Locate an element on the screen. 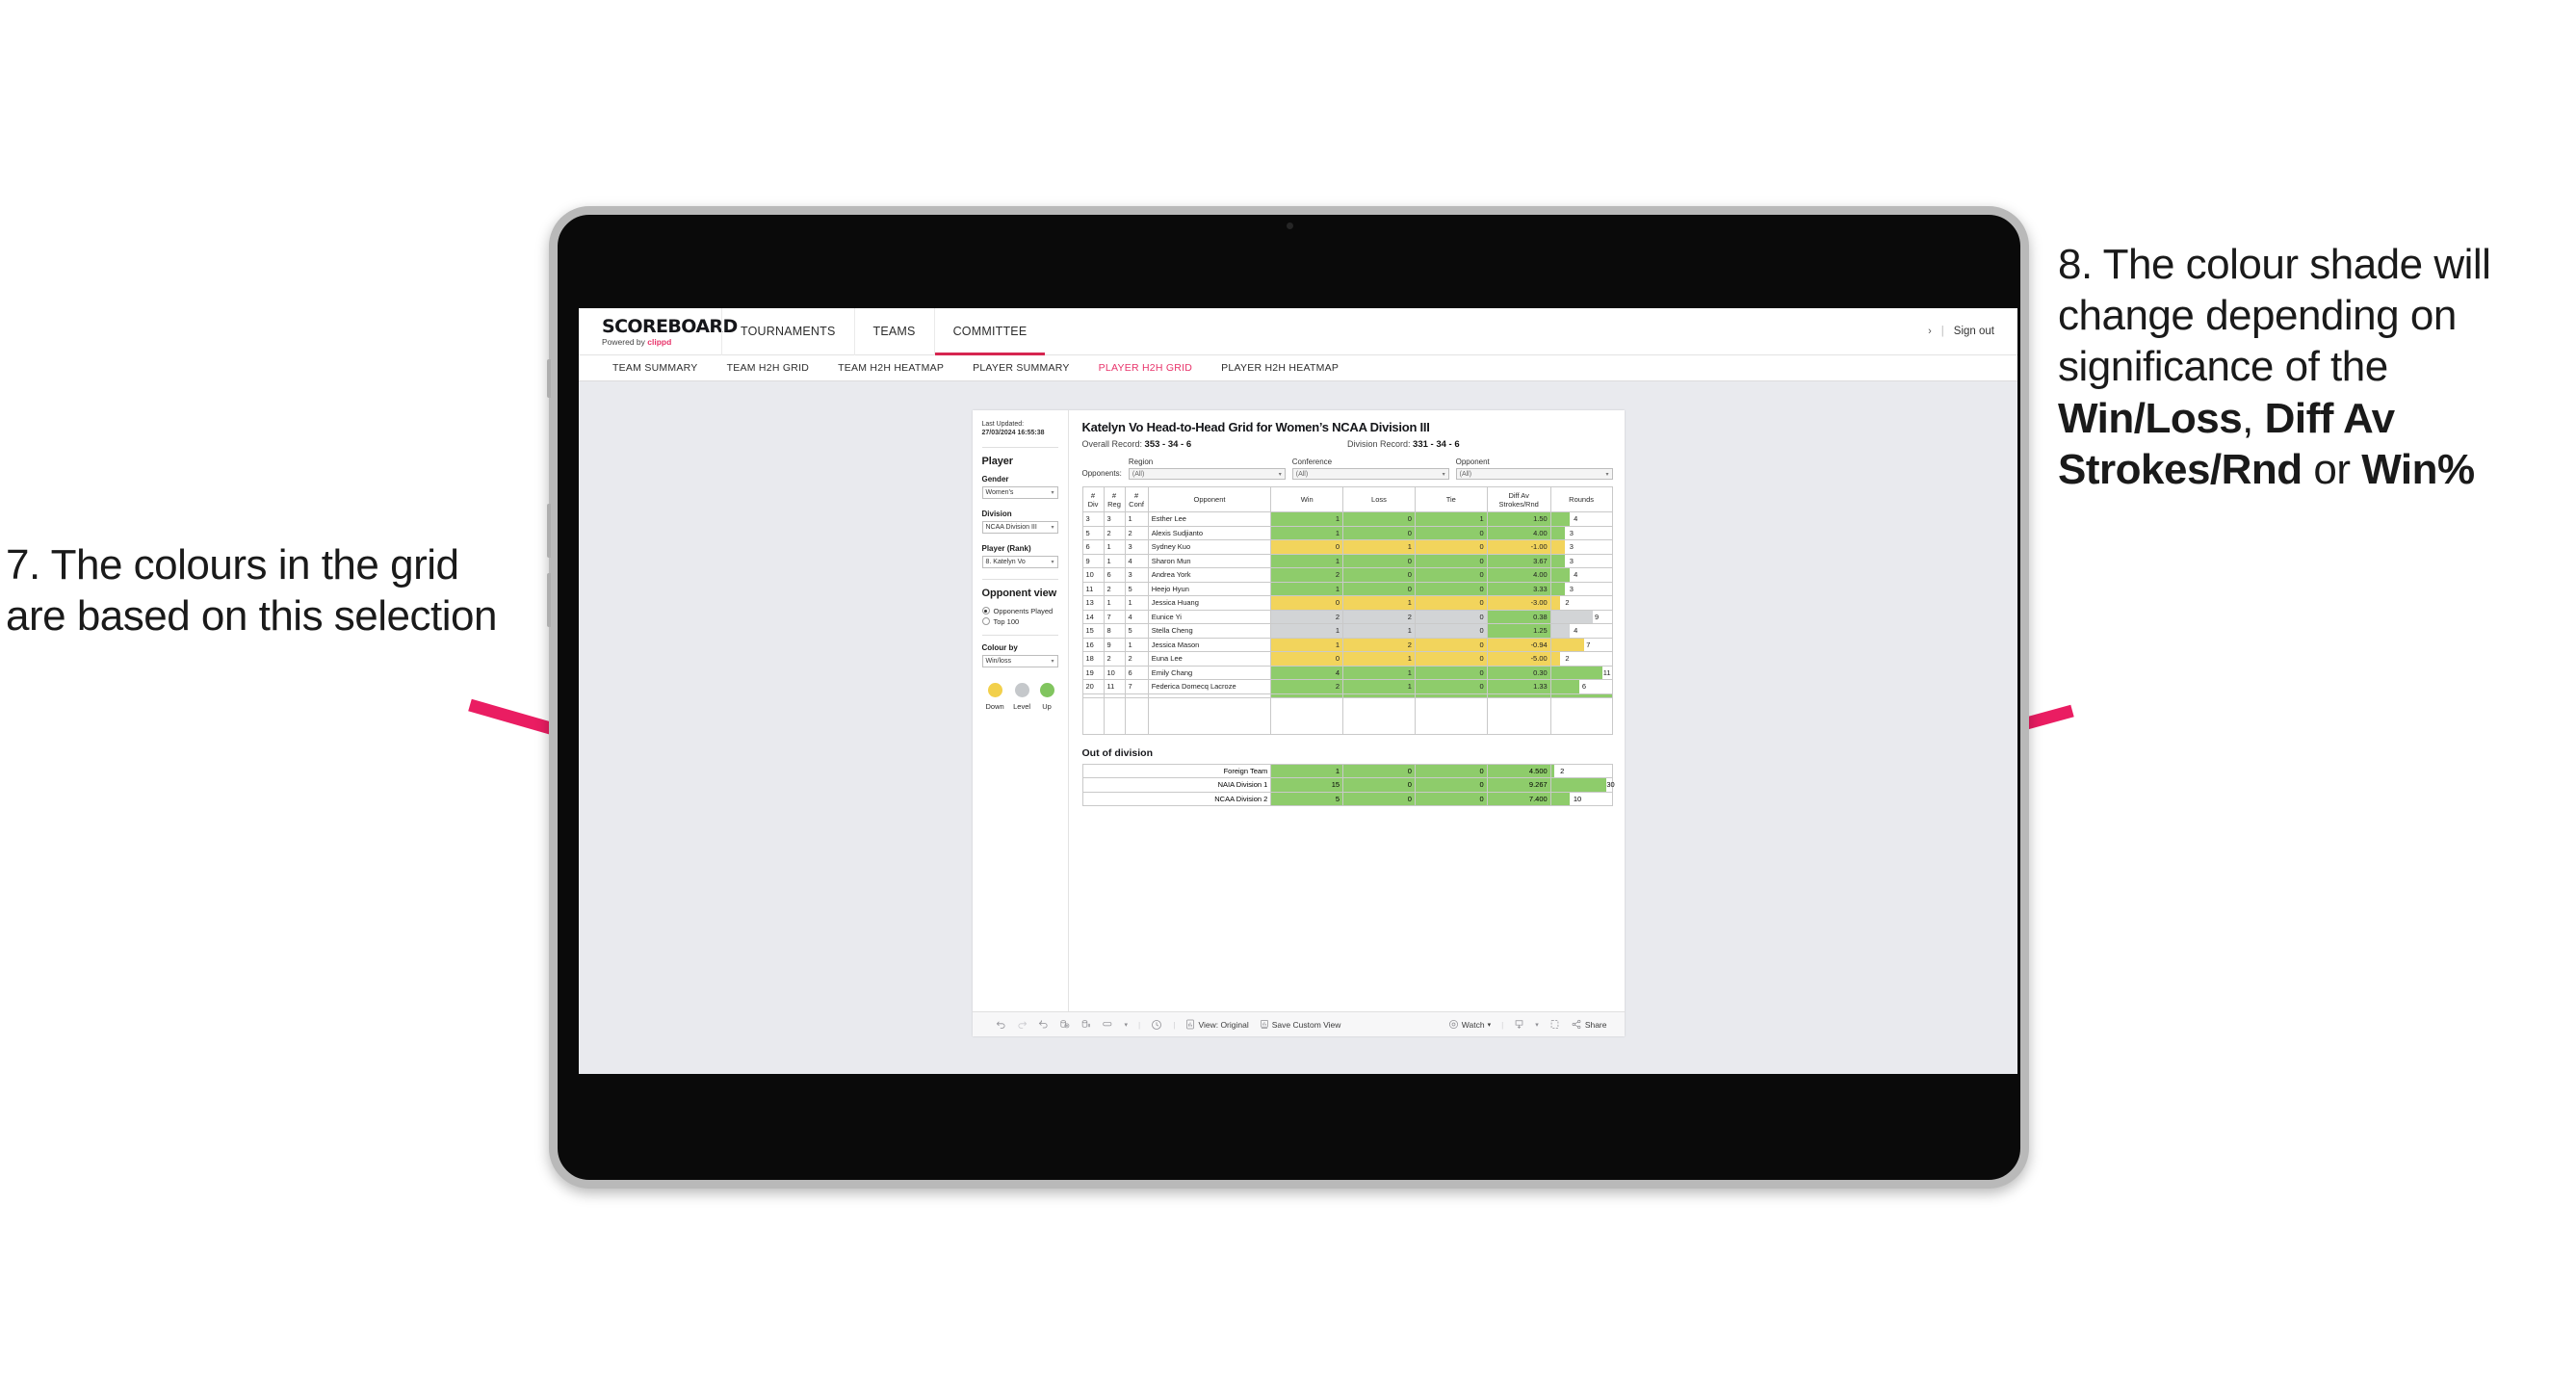  column-header-diff-av-strokes-rnd: Diff Av Strokes/Rnd is located at coordinates (1518, 499).